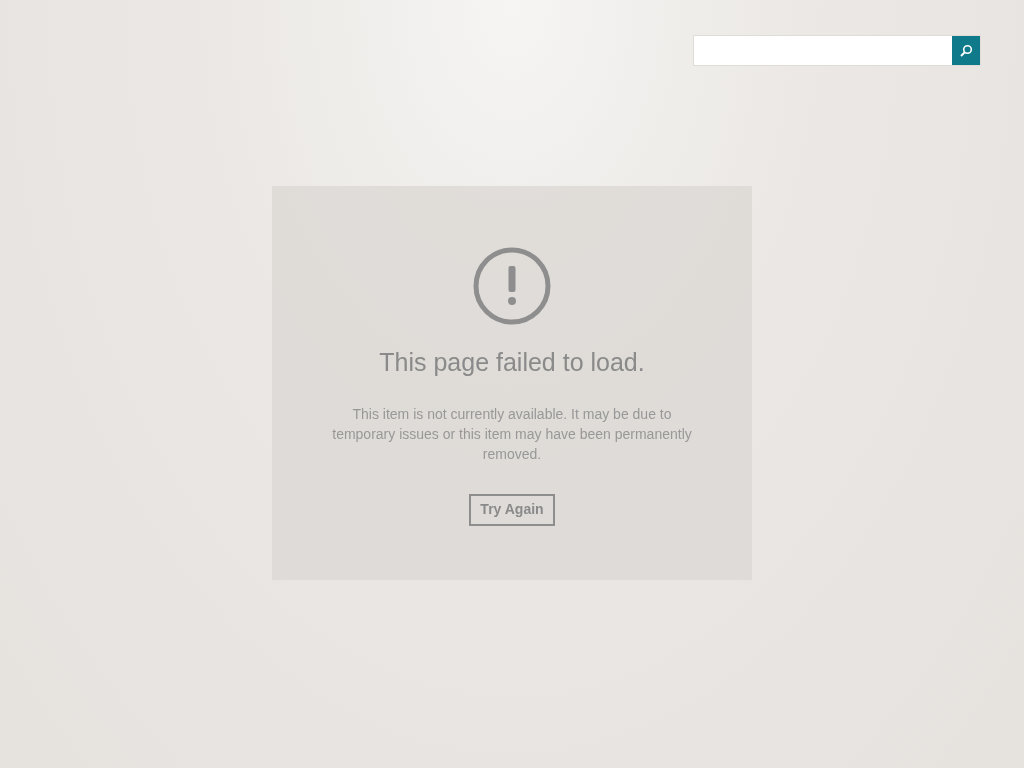 The width and height of the screenshot is (1024, 768). Describe the element at coordinates (512, 286) in the screenshot. I see `warning-icon` at that location.